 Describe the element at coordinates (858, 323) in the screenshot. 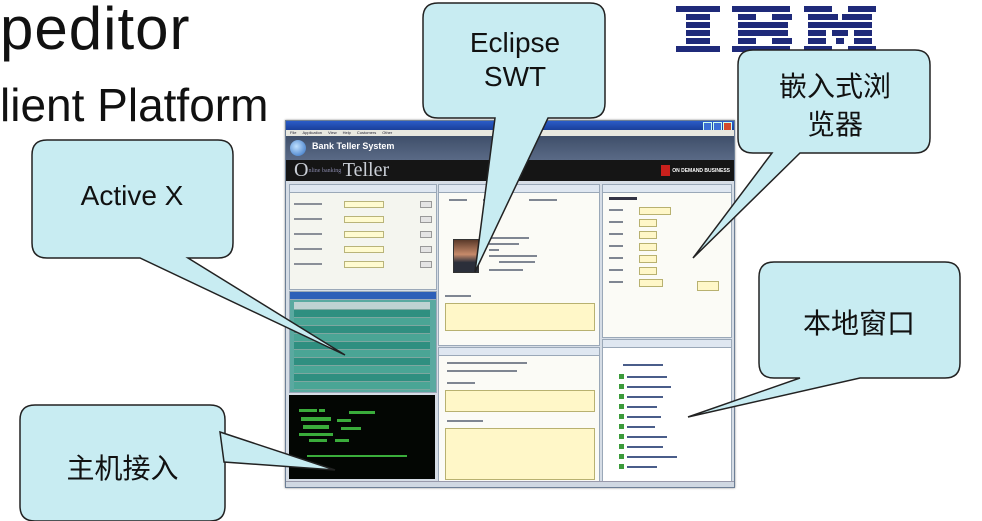

I see `callout-native-window-text: 本地窗口` at that location.